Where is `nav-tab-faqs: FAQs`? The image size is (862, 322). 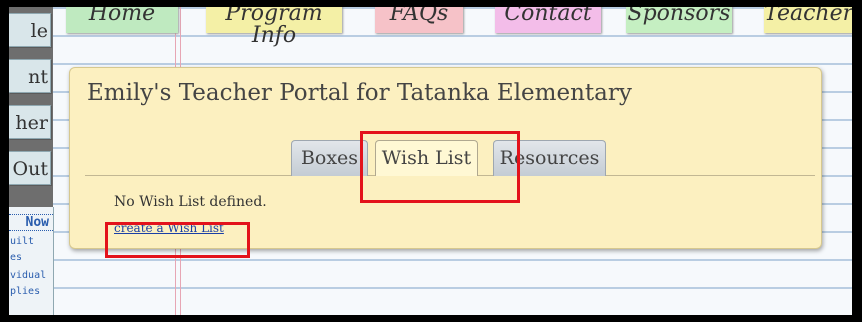 nav-tab-faqs: FAQs is located at coordinates (419, 20).